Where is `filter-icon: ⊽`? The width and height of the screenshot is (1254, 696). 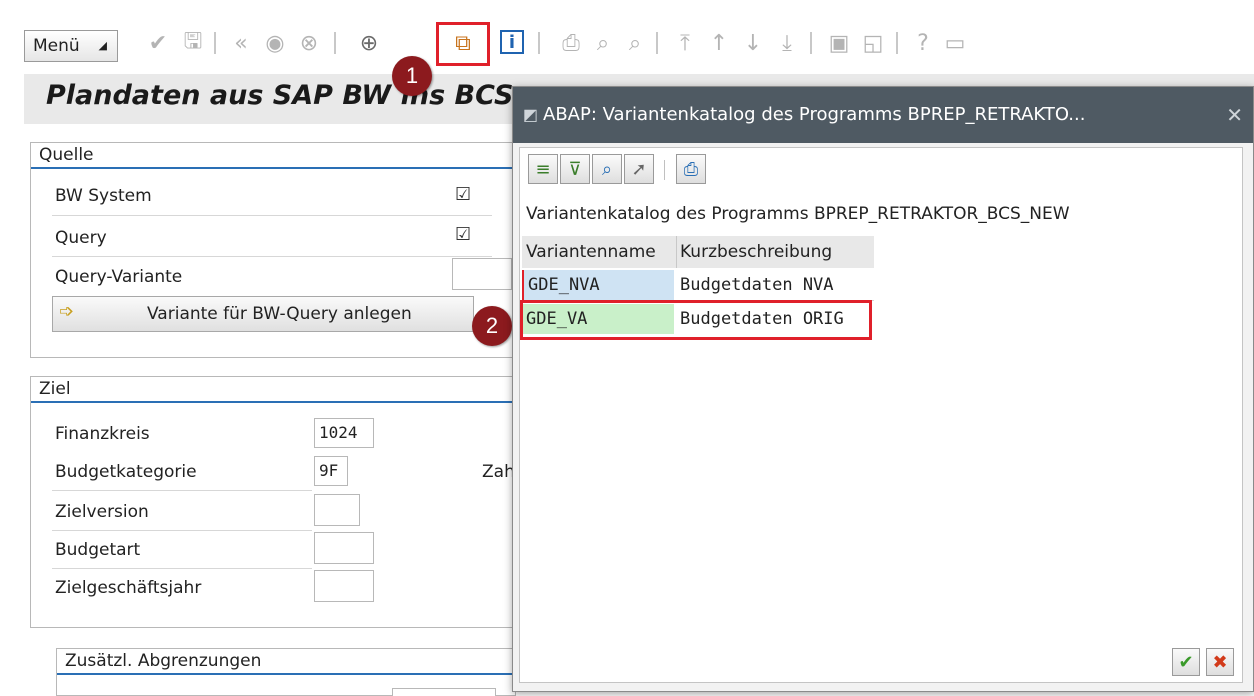 filter-icon: ⊽ is located at coordinates (575, 169).